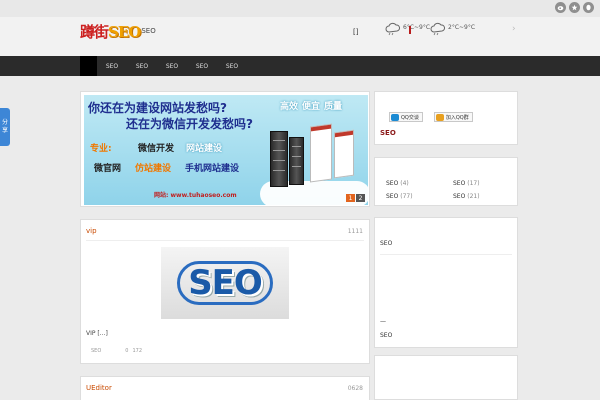 The image size is (600, 400). I want to click on banner-tag: 便宜, so click(311, 107).